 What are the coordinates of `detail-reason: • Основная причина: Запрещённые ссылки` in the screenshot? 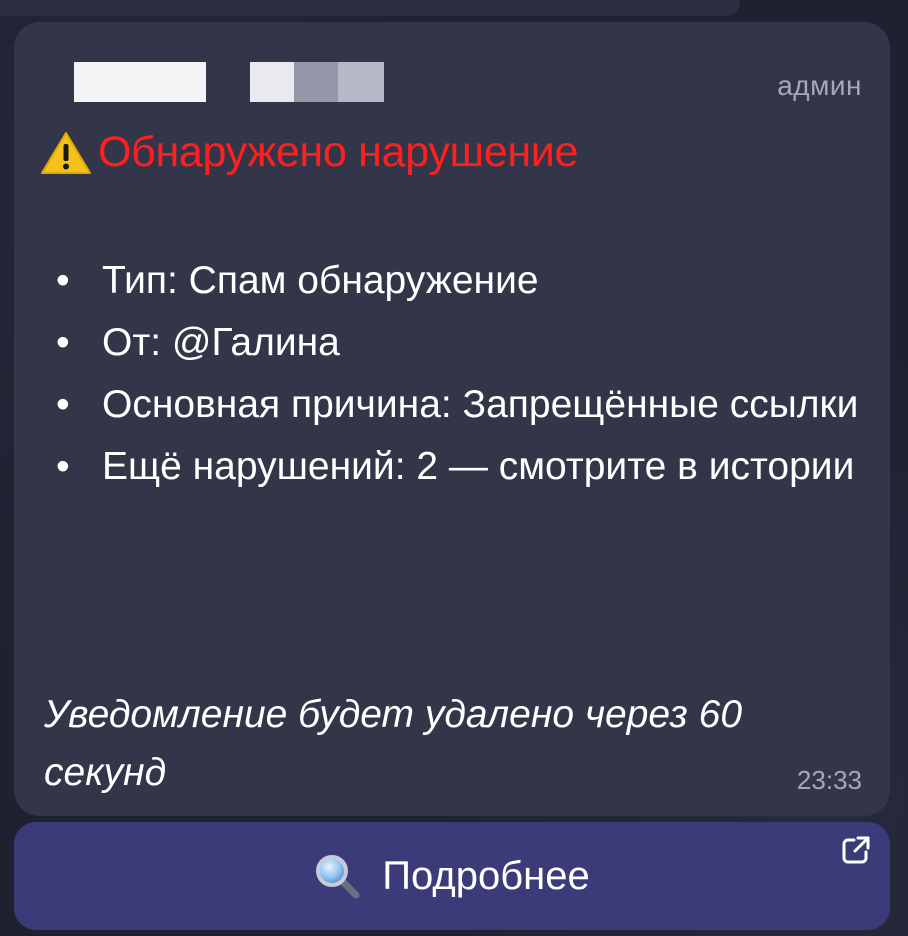 It's located at (452, 405).